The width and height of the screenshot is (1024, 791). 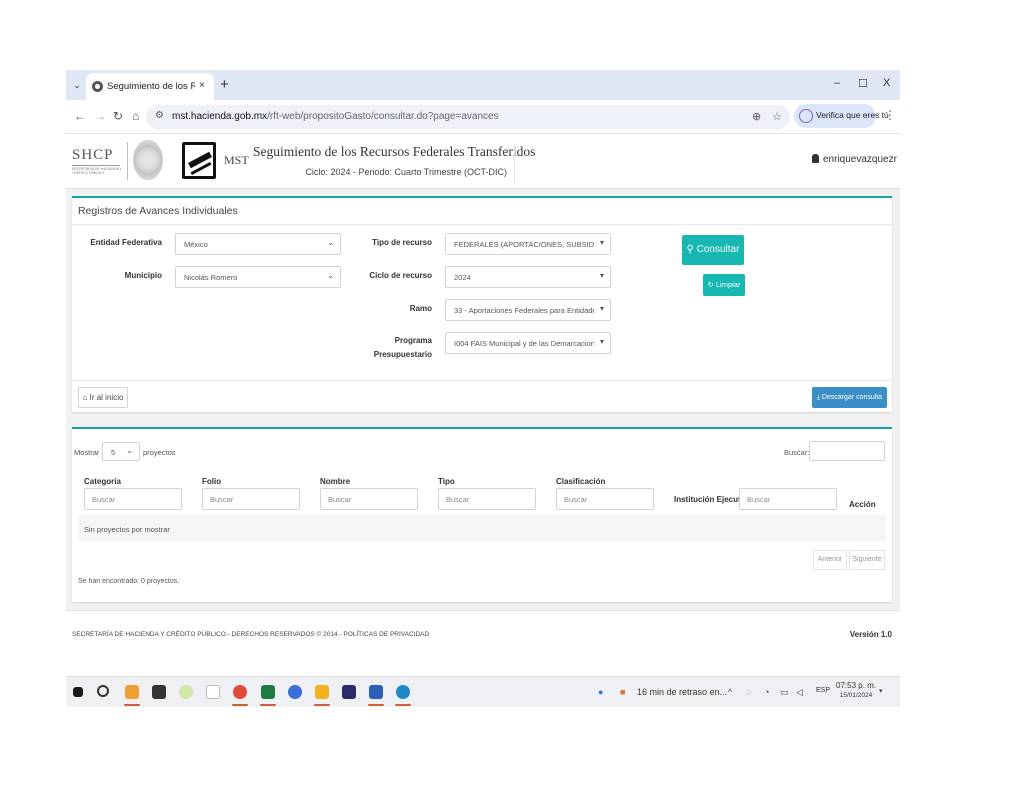 I want to click on inicio-label: Ir al inicio, so click(x=106, y=397).